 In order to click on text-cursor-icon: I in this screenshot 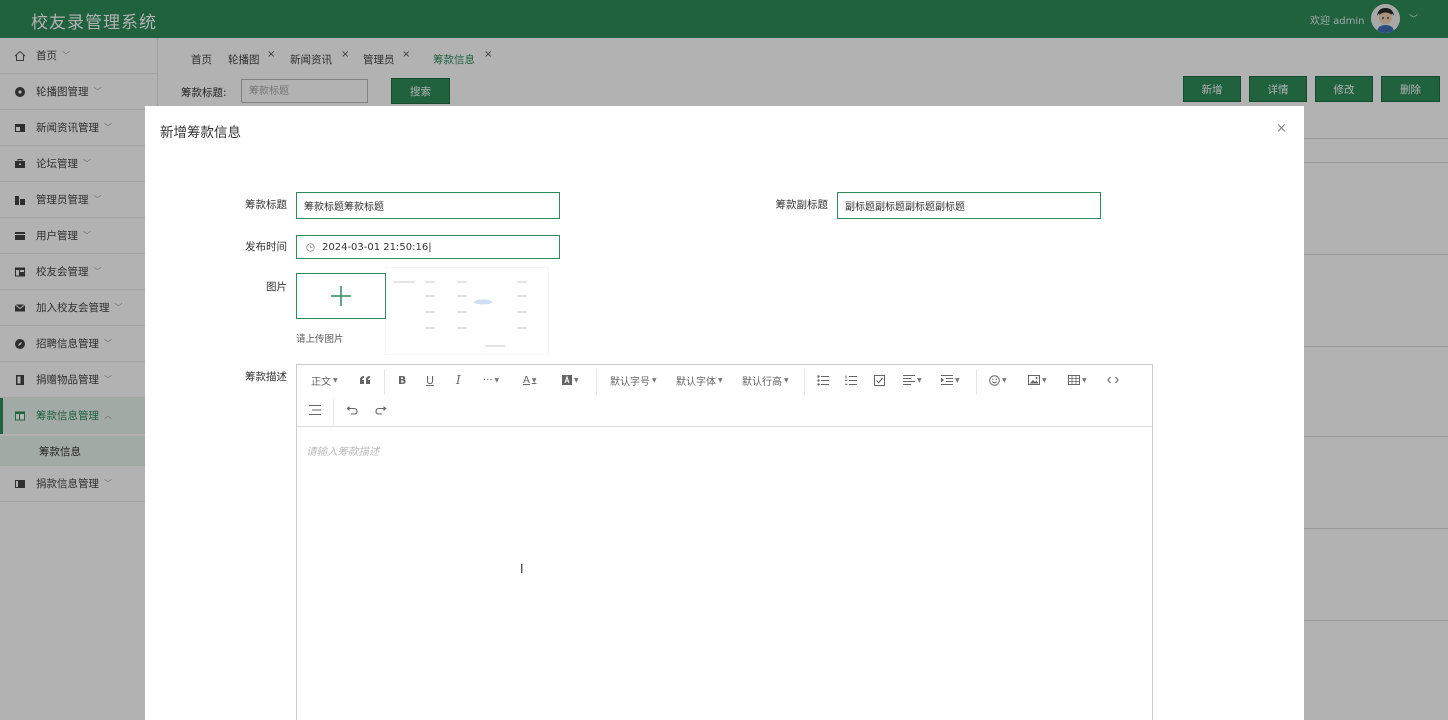, I will do `click(522, 569)`.